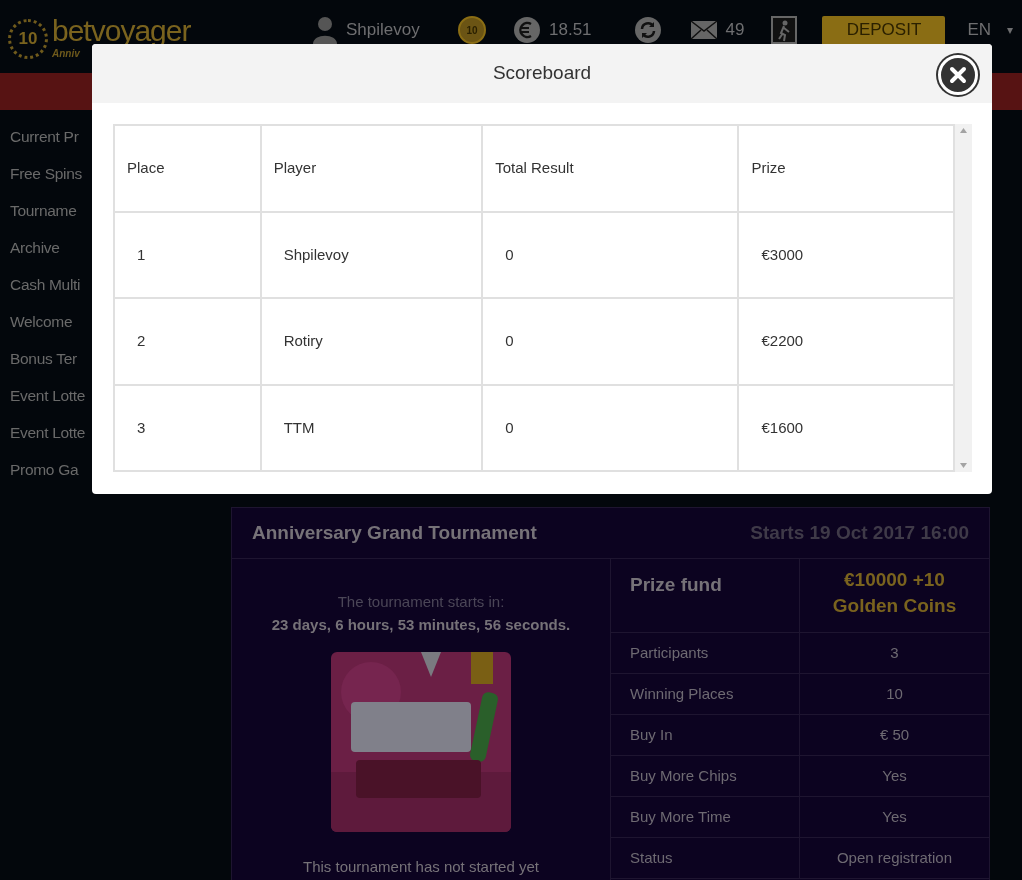 The width and height of the screenshot is (1022, 880). I want to click on close-button, so click(958, 75).